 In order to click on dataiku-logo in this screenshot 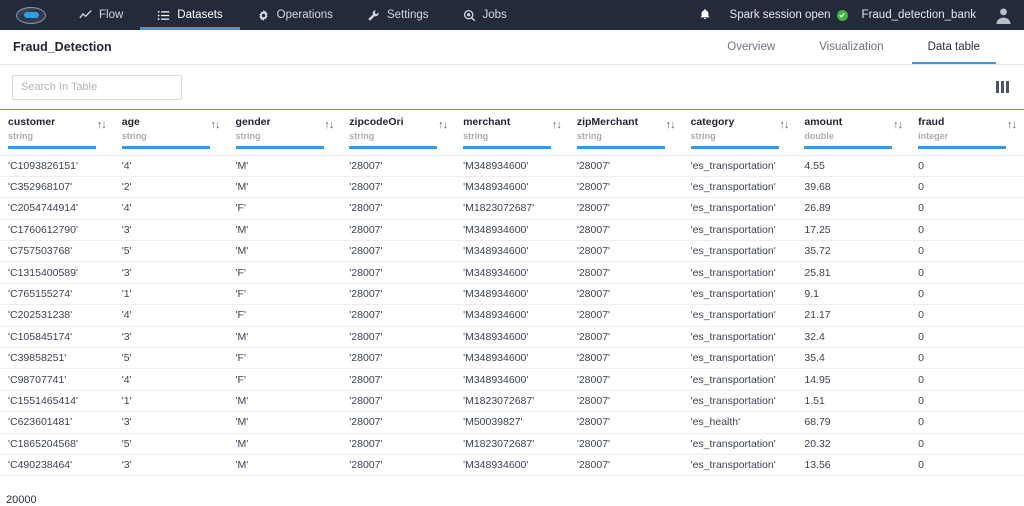, I will do `click(31, 15)`.